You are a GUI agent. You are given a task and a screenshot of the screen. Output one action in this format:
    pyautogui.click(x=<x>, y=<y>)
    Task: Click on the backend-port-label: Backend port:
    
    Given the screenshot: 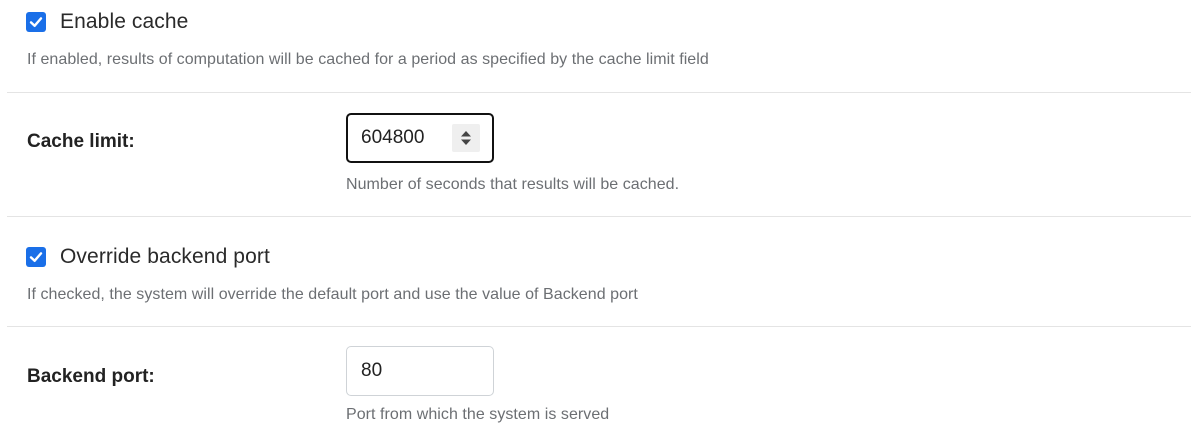 What is the action you would take?
    pyautogui.click(x=91, y=376)
    